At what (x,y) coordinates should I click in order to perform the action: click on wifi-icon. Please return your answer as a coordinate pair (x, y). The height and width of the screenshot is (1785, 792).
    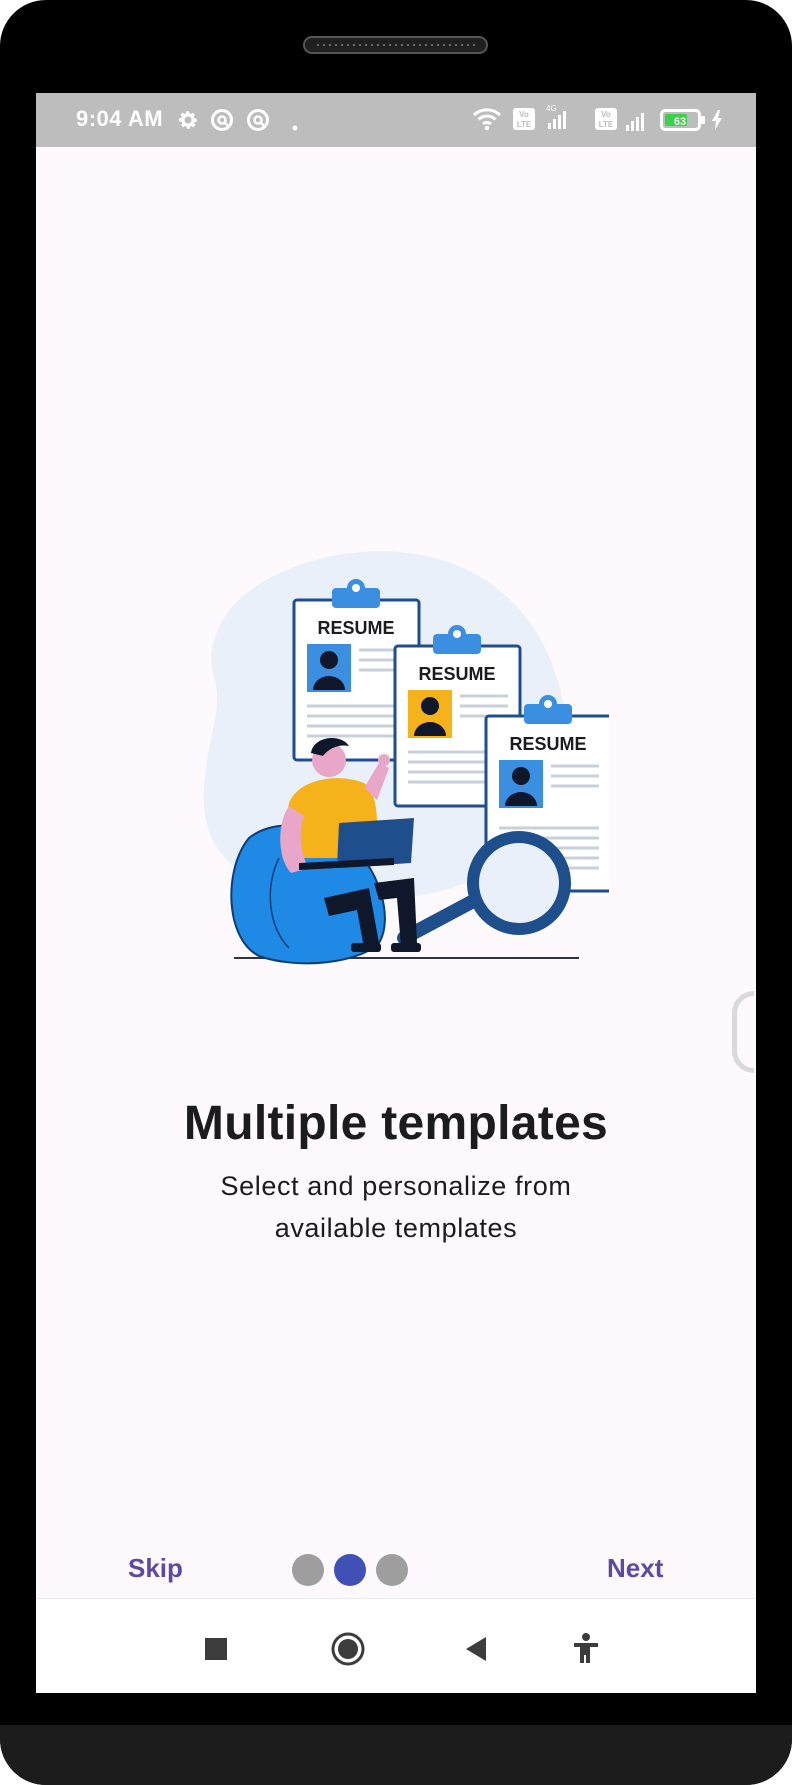
    Looking at the image, I should click on (487, 121).